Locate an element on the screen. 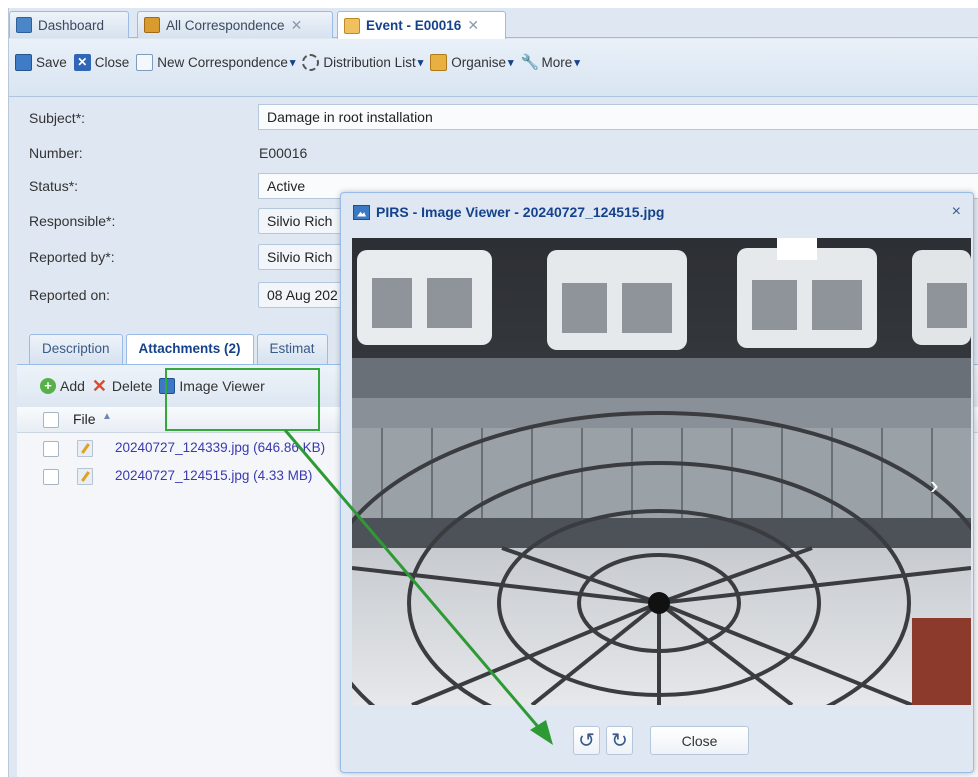 The image size is (978, 777). add-button: + Add is located at coordinates (62, 386).